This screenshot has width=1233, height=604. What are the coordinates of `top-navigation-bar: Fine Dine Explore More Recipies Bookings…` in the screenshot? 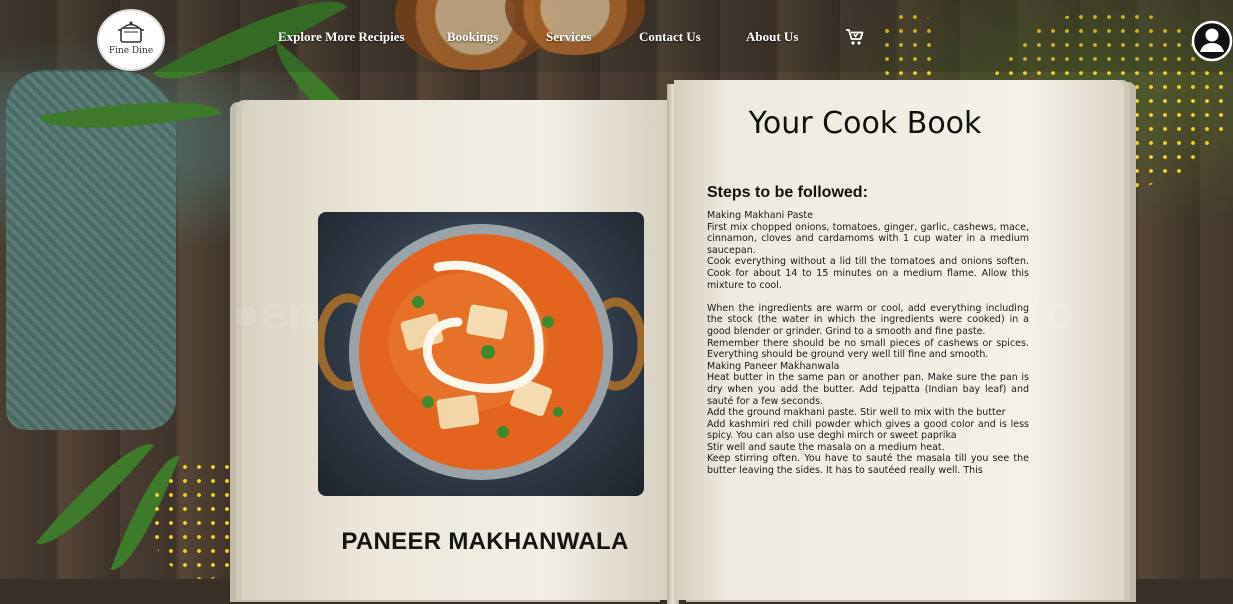 It's located at (616, 36).